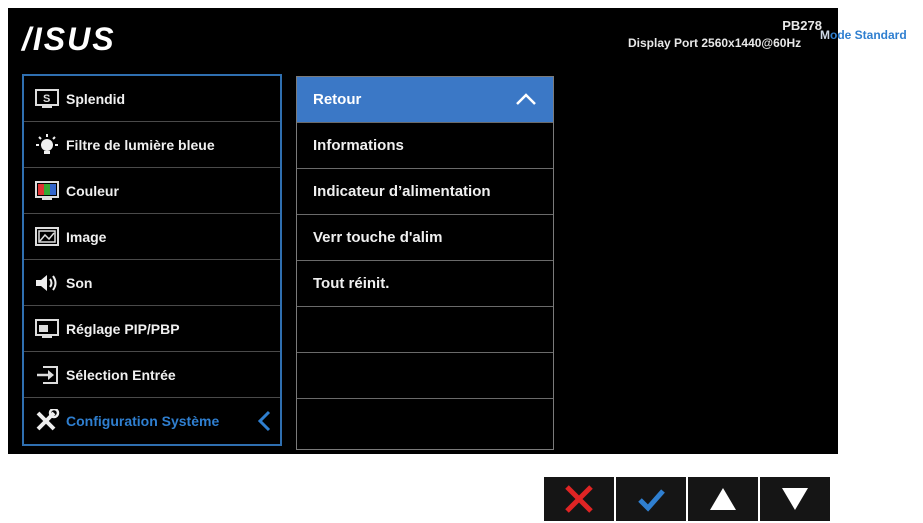  I want to click on submenu-item-label: Verr touche d'alim, so click(378, 237).